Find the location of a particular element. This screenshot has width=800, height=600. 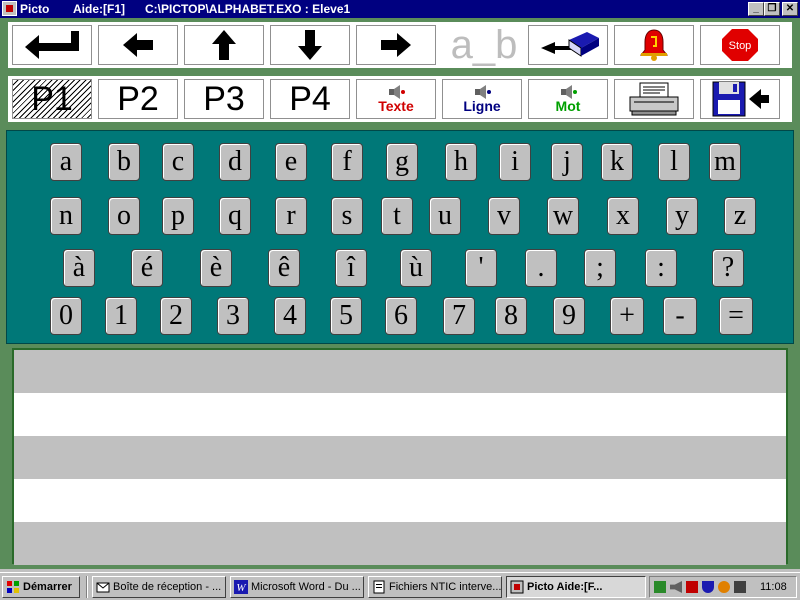

key-2-4: î is located at coordinates (351, 268).